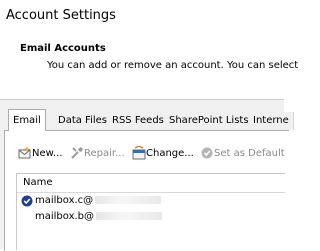  Describe the element at coordinates (151, 183) in the screenshot. I see `column-header-name: Name` at that location.